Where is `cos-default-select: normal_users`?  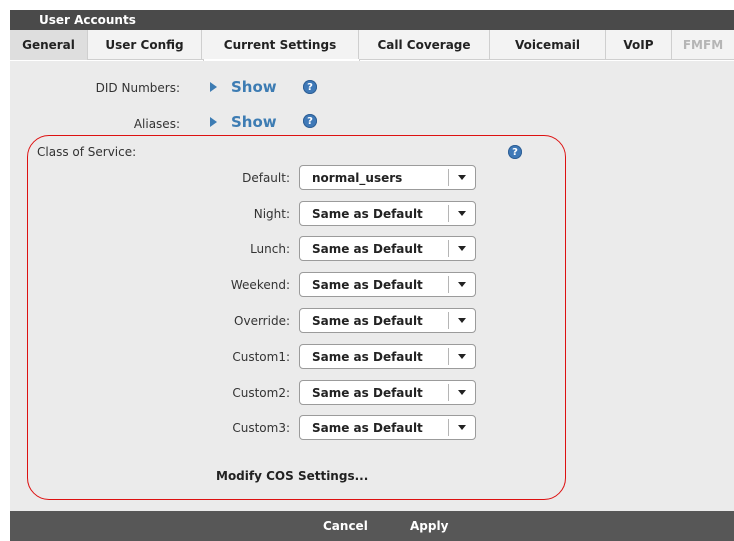 cos-default-select: normal_users is located at coordinates (387, 177).